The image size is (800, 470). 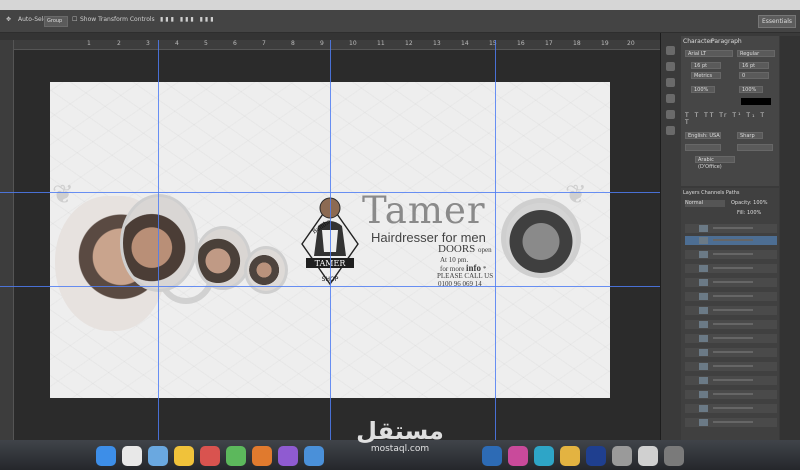 I want to click on ruler-tick: 20, so click(x=631, y=43).